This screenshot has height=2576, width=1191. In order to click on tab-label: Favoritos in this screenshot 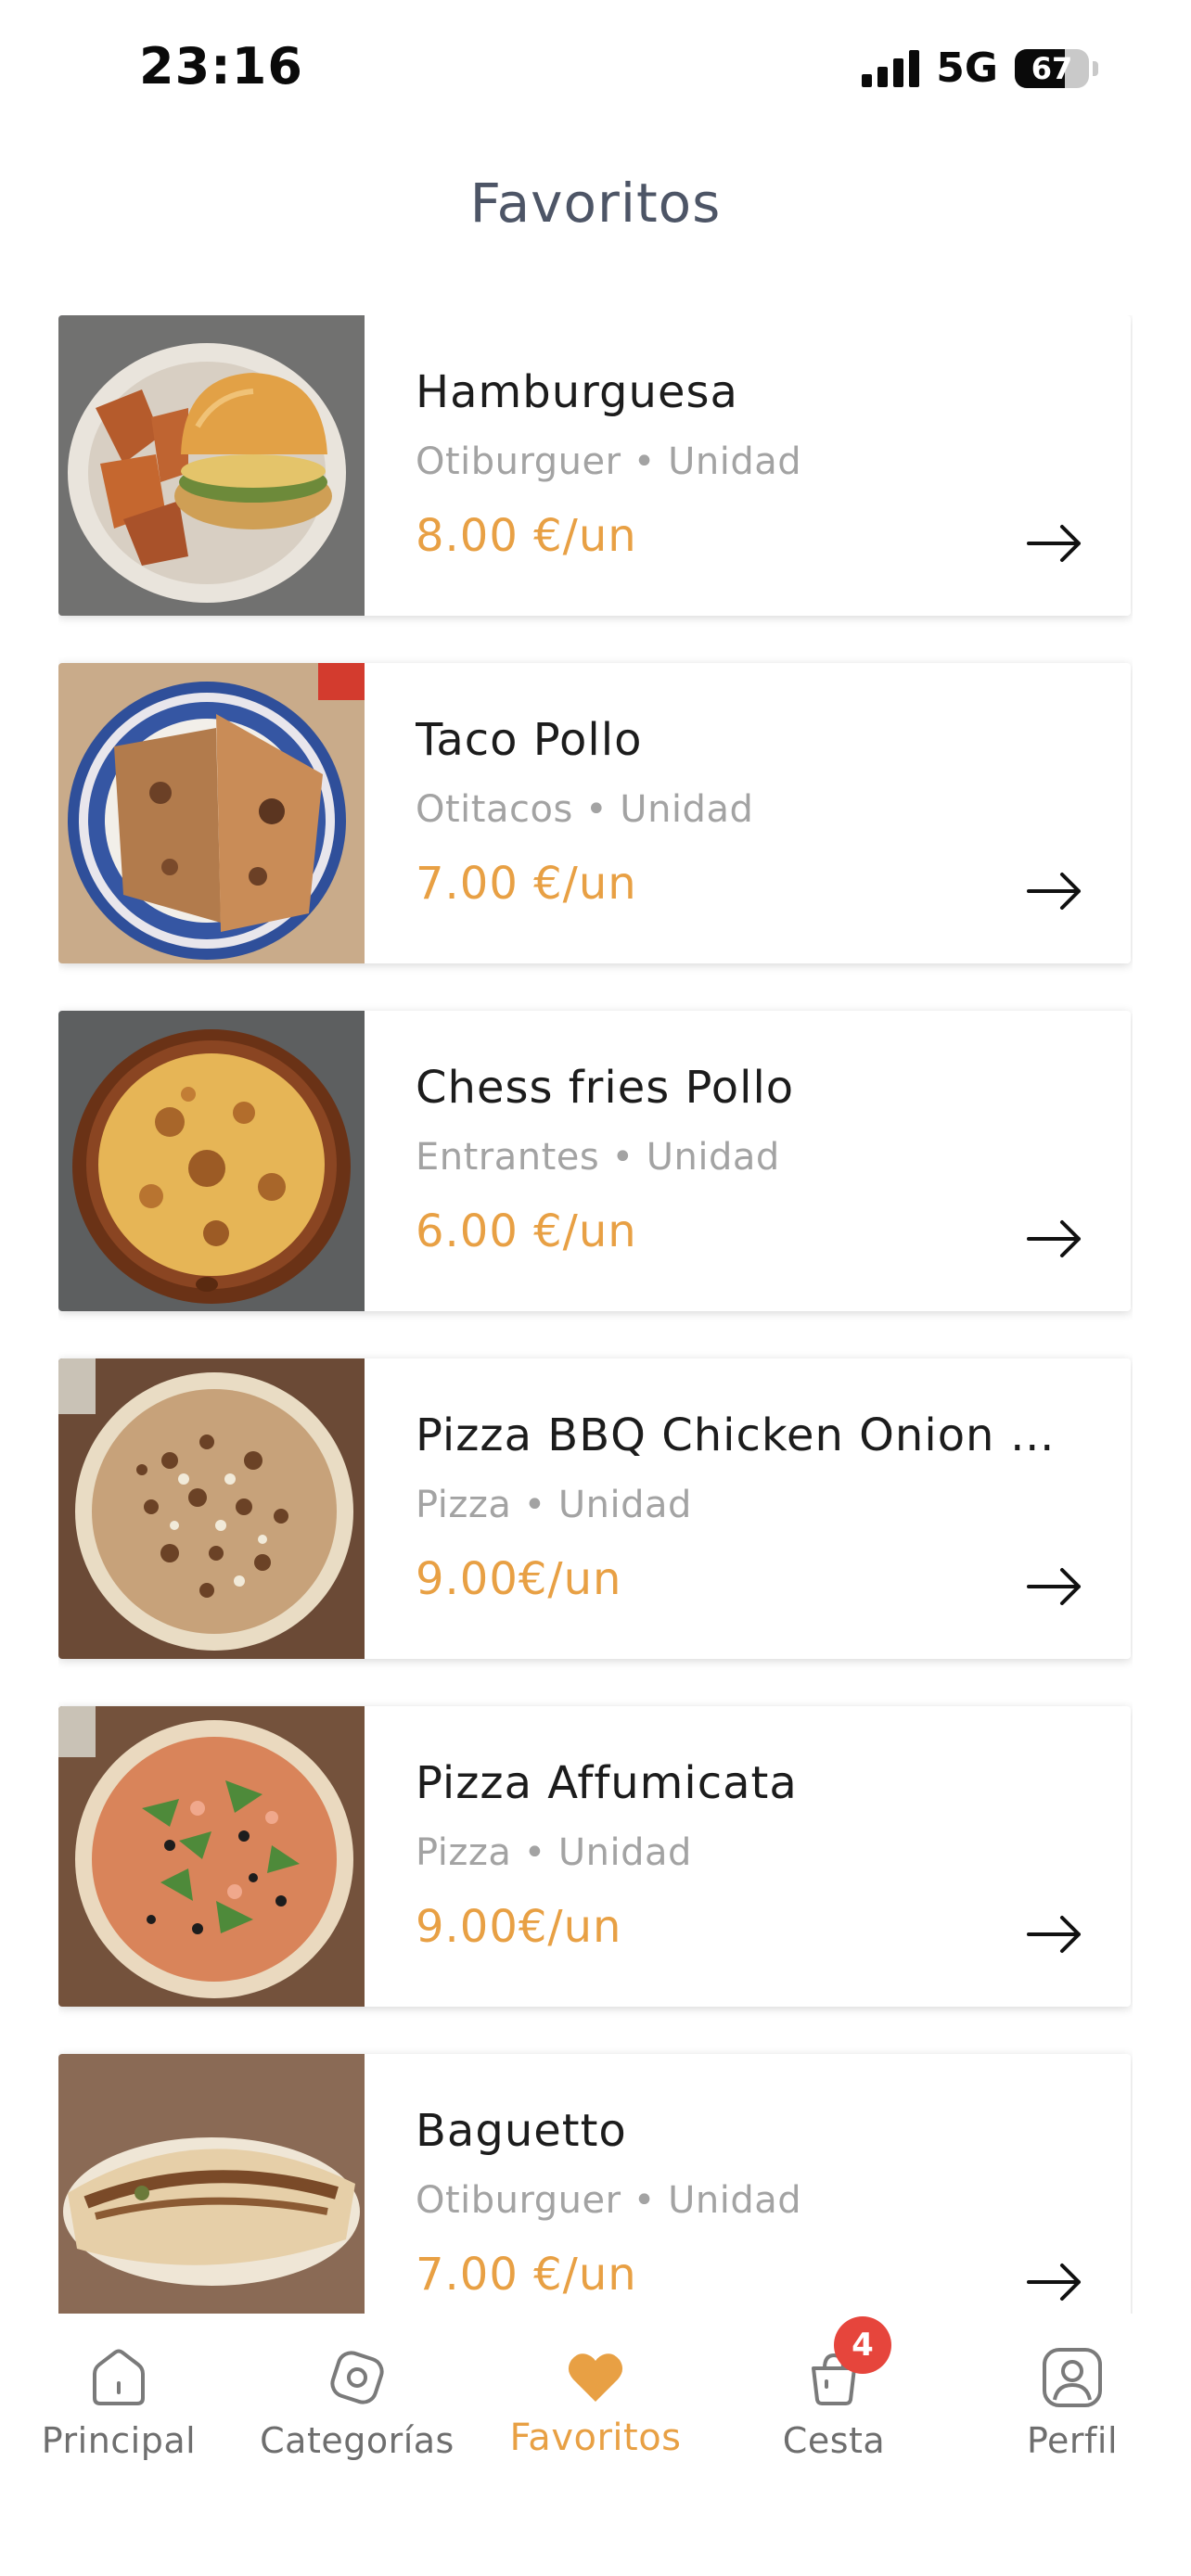, I will do `click(595, 2438)`.